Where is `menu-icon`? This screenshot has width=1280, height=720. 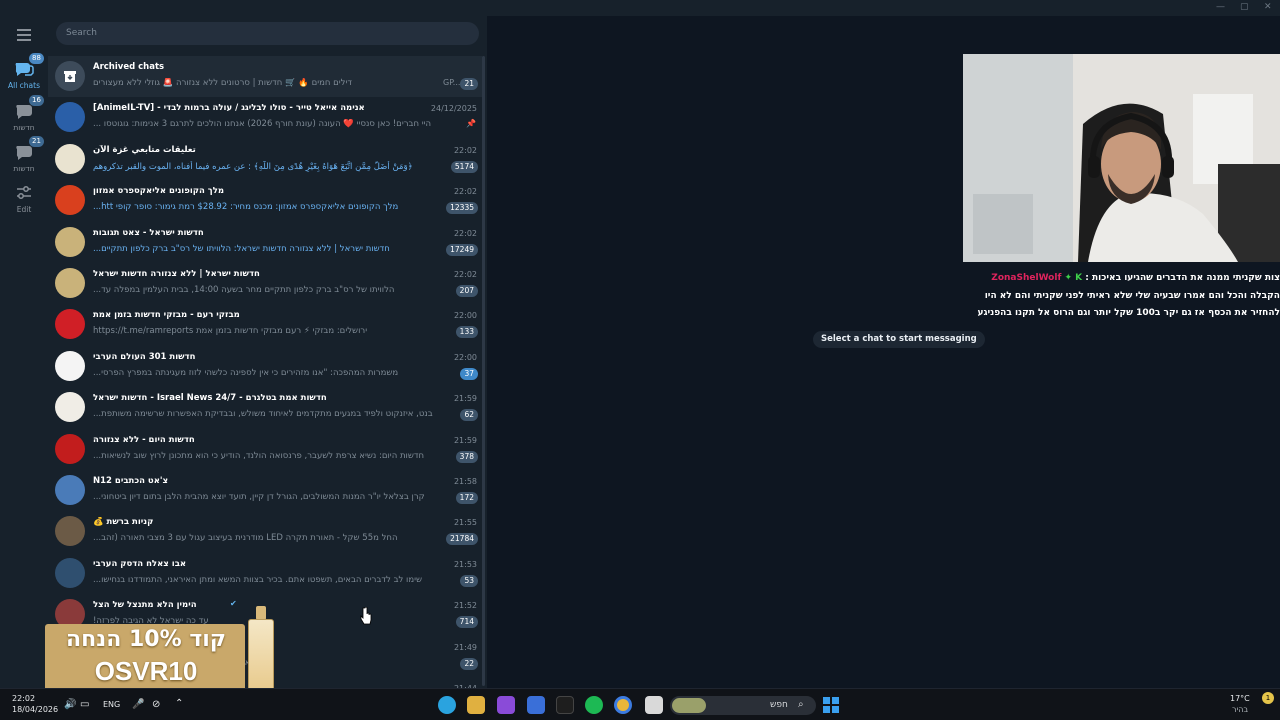 menu-icon is located at coordinates (24, 36).